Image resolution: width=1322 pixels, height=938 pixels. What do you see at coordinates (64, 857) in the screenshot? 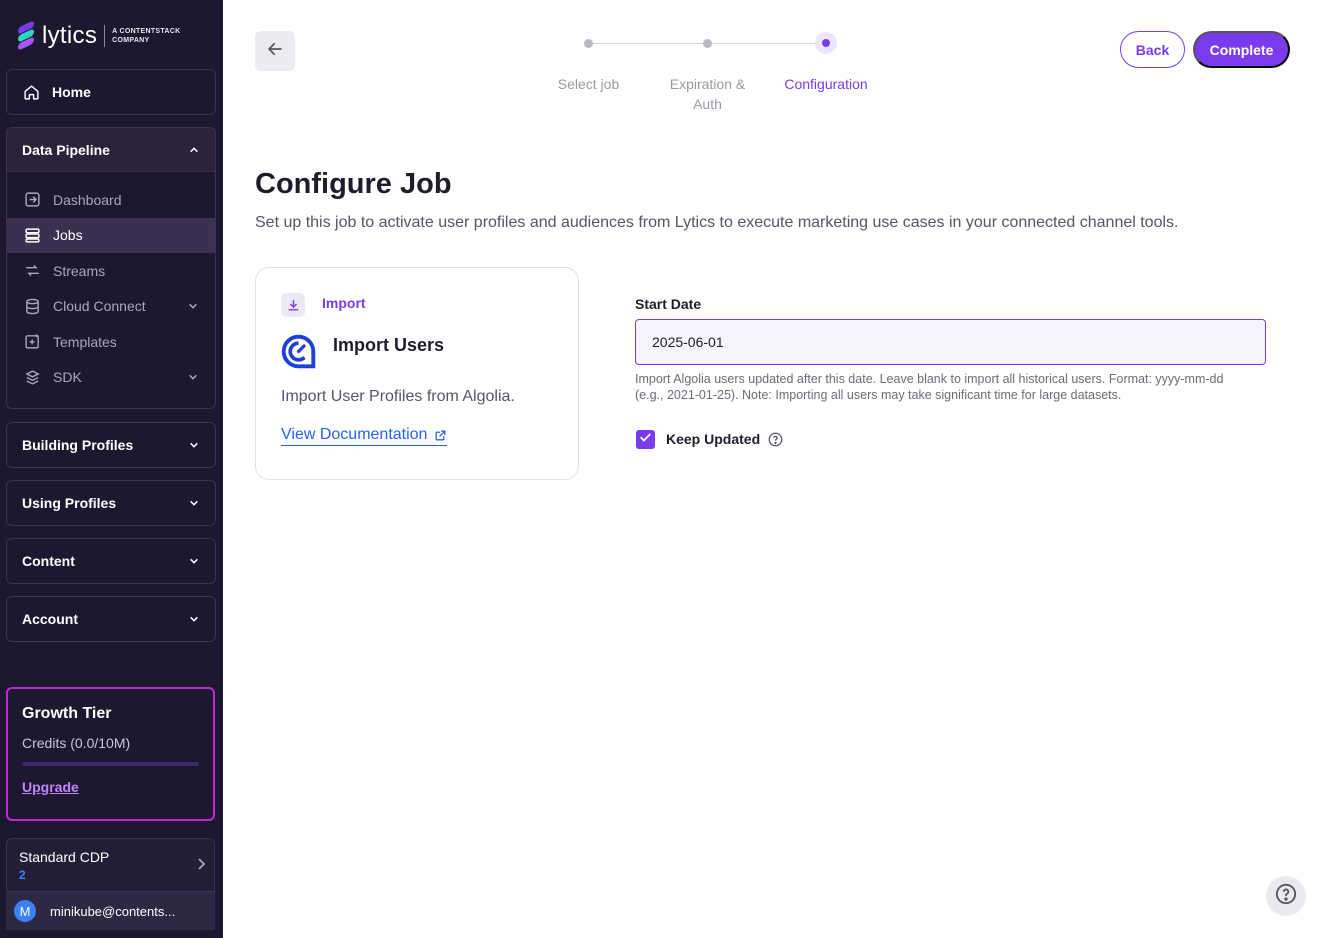
I see `account-name: Standard CDP` at bounding box center [64, 857].